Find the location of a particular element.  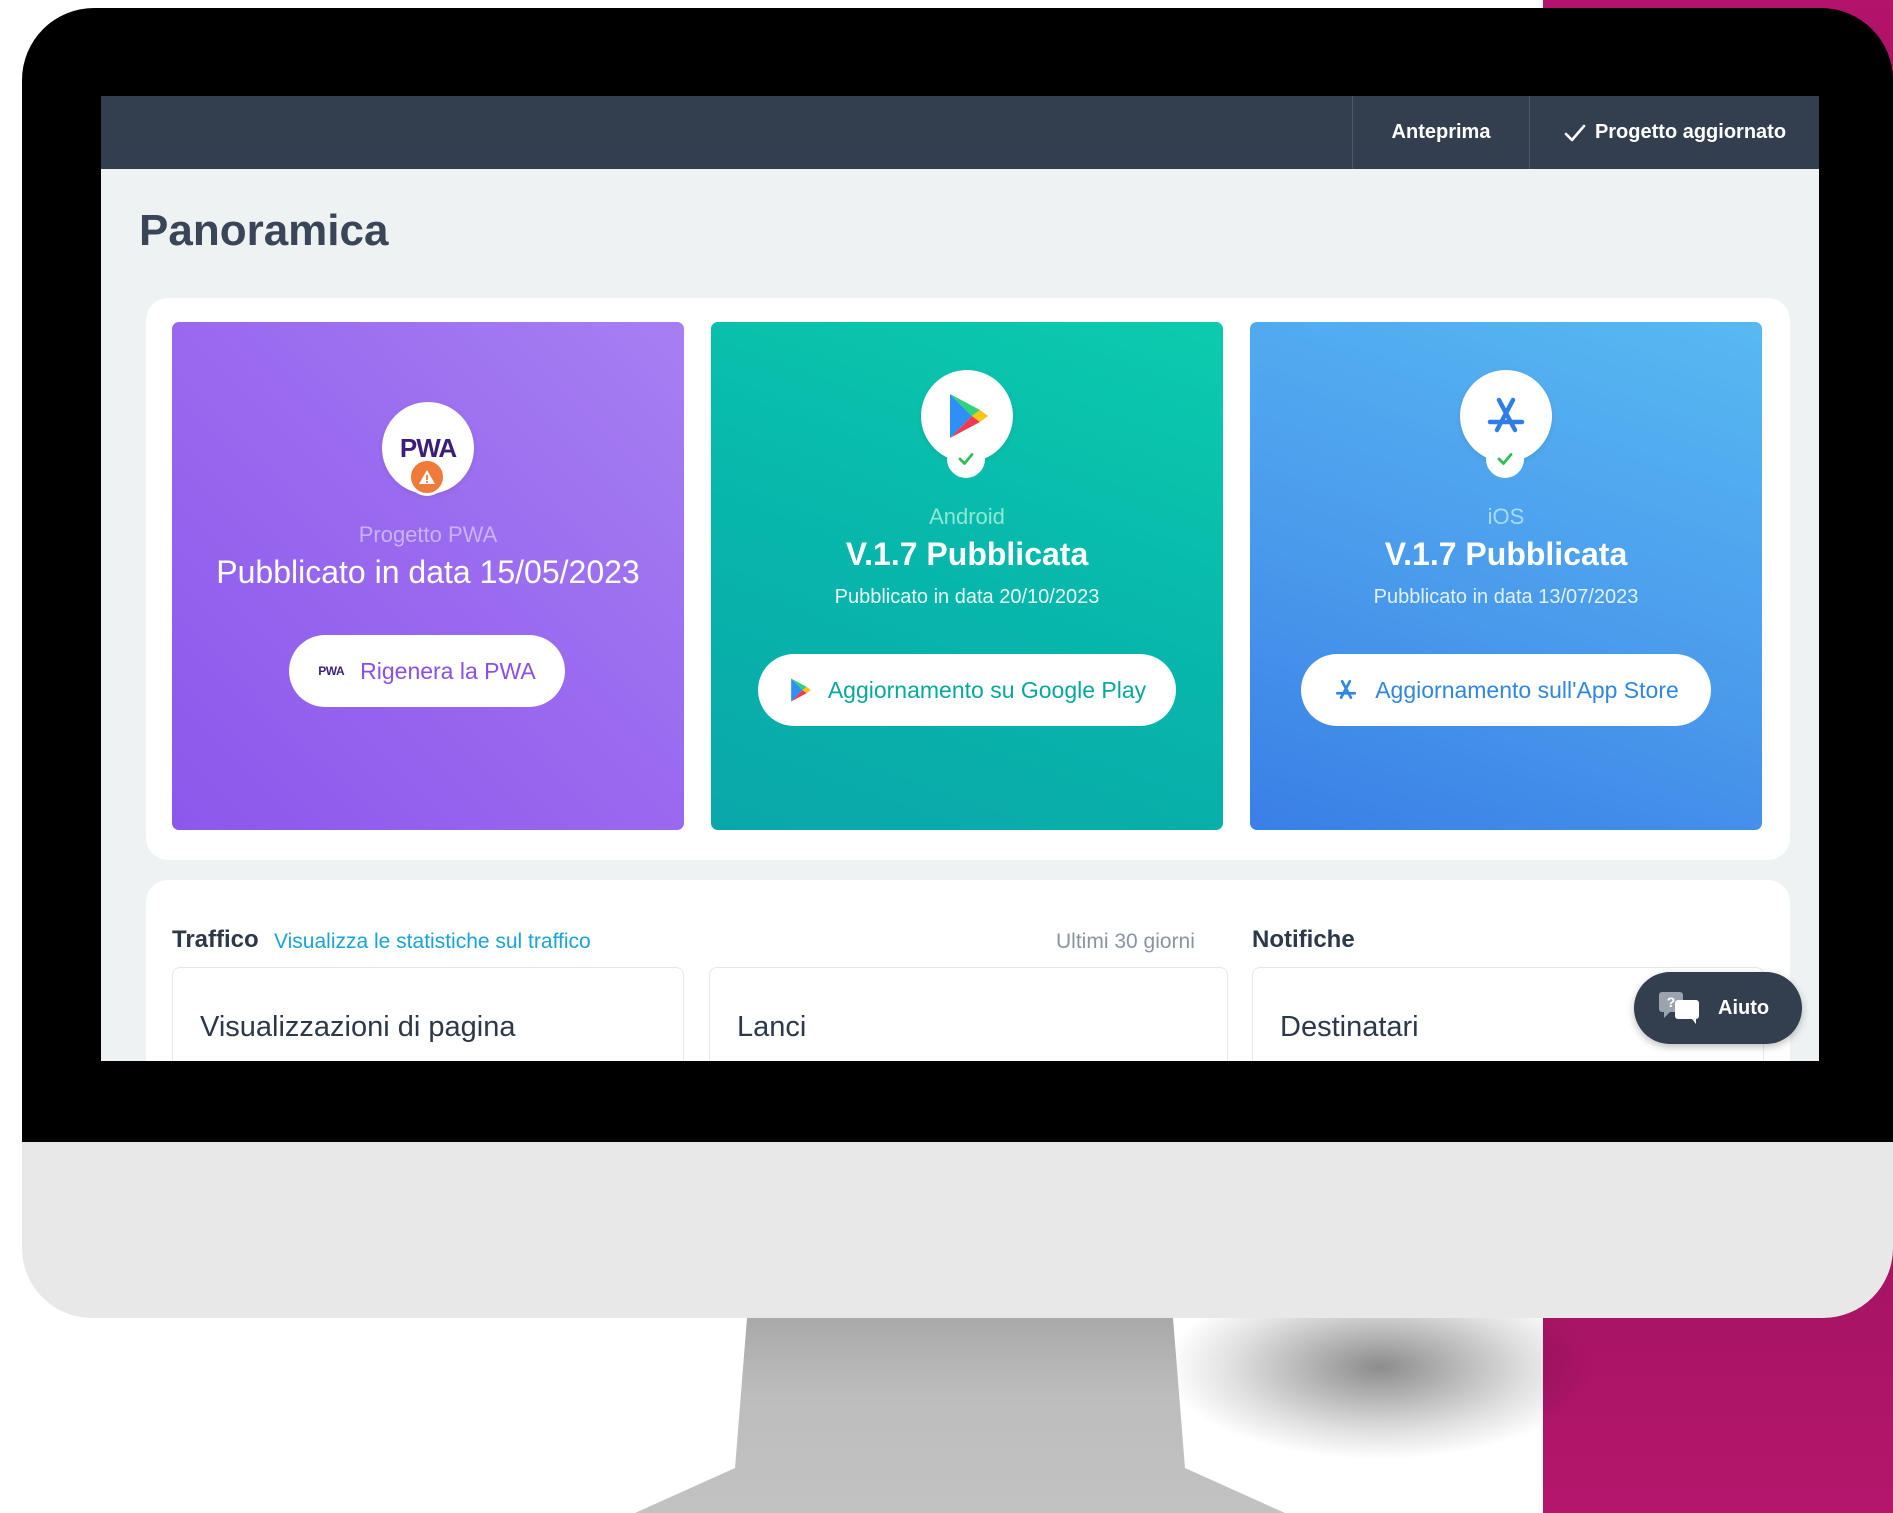

android-published-date: Pubblicato in data 20/10/2023 is located at coordinates (967, 597).